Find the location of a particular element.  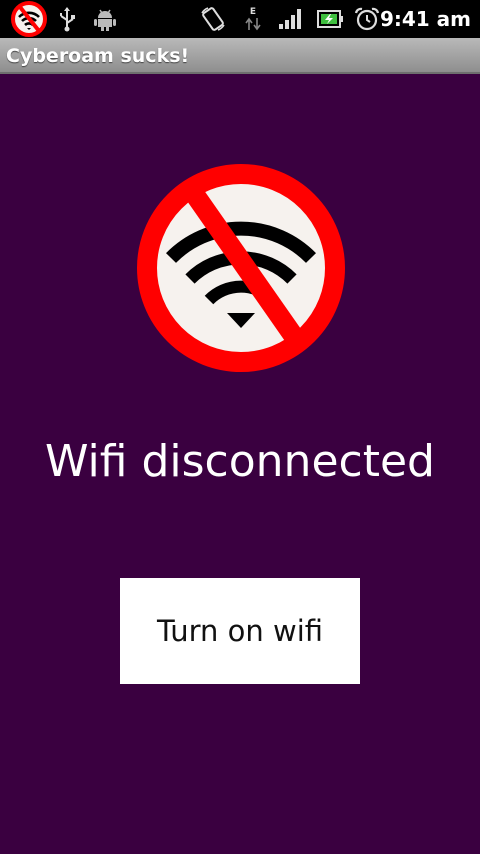

title-bar: Cyberoam sucks! is located at coordinates (240, 56).